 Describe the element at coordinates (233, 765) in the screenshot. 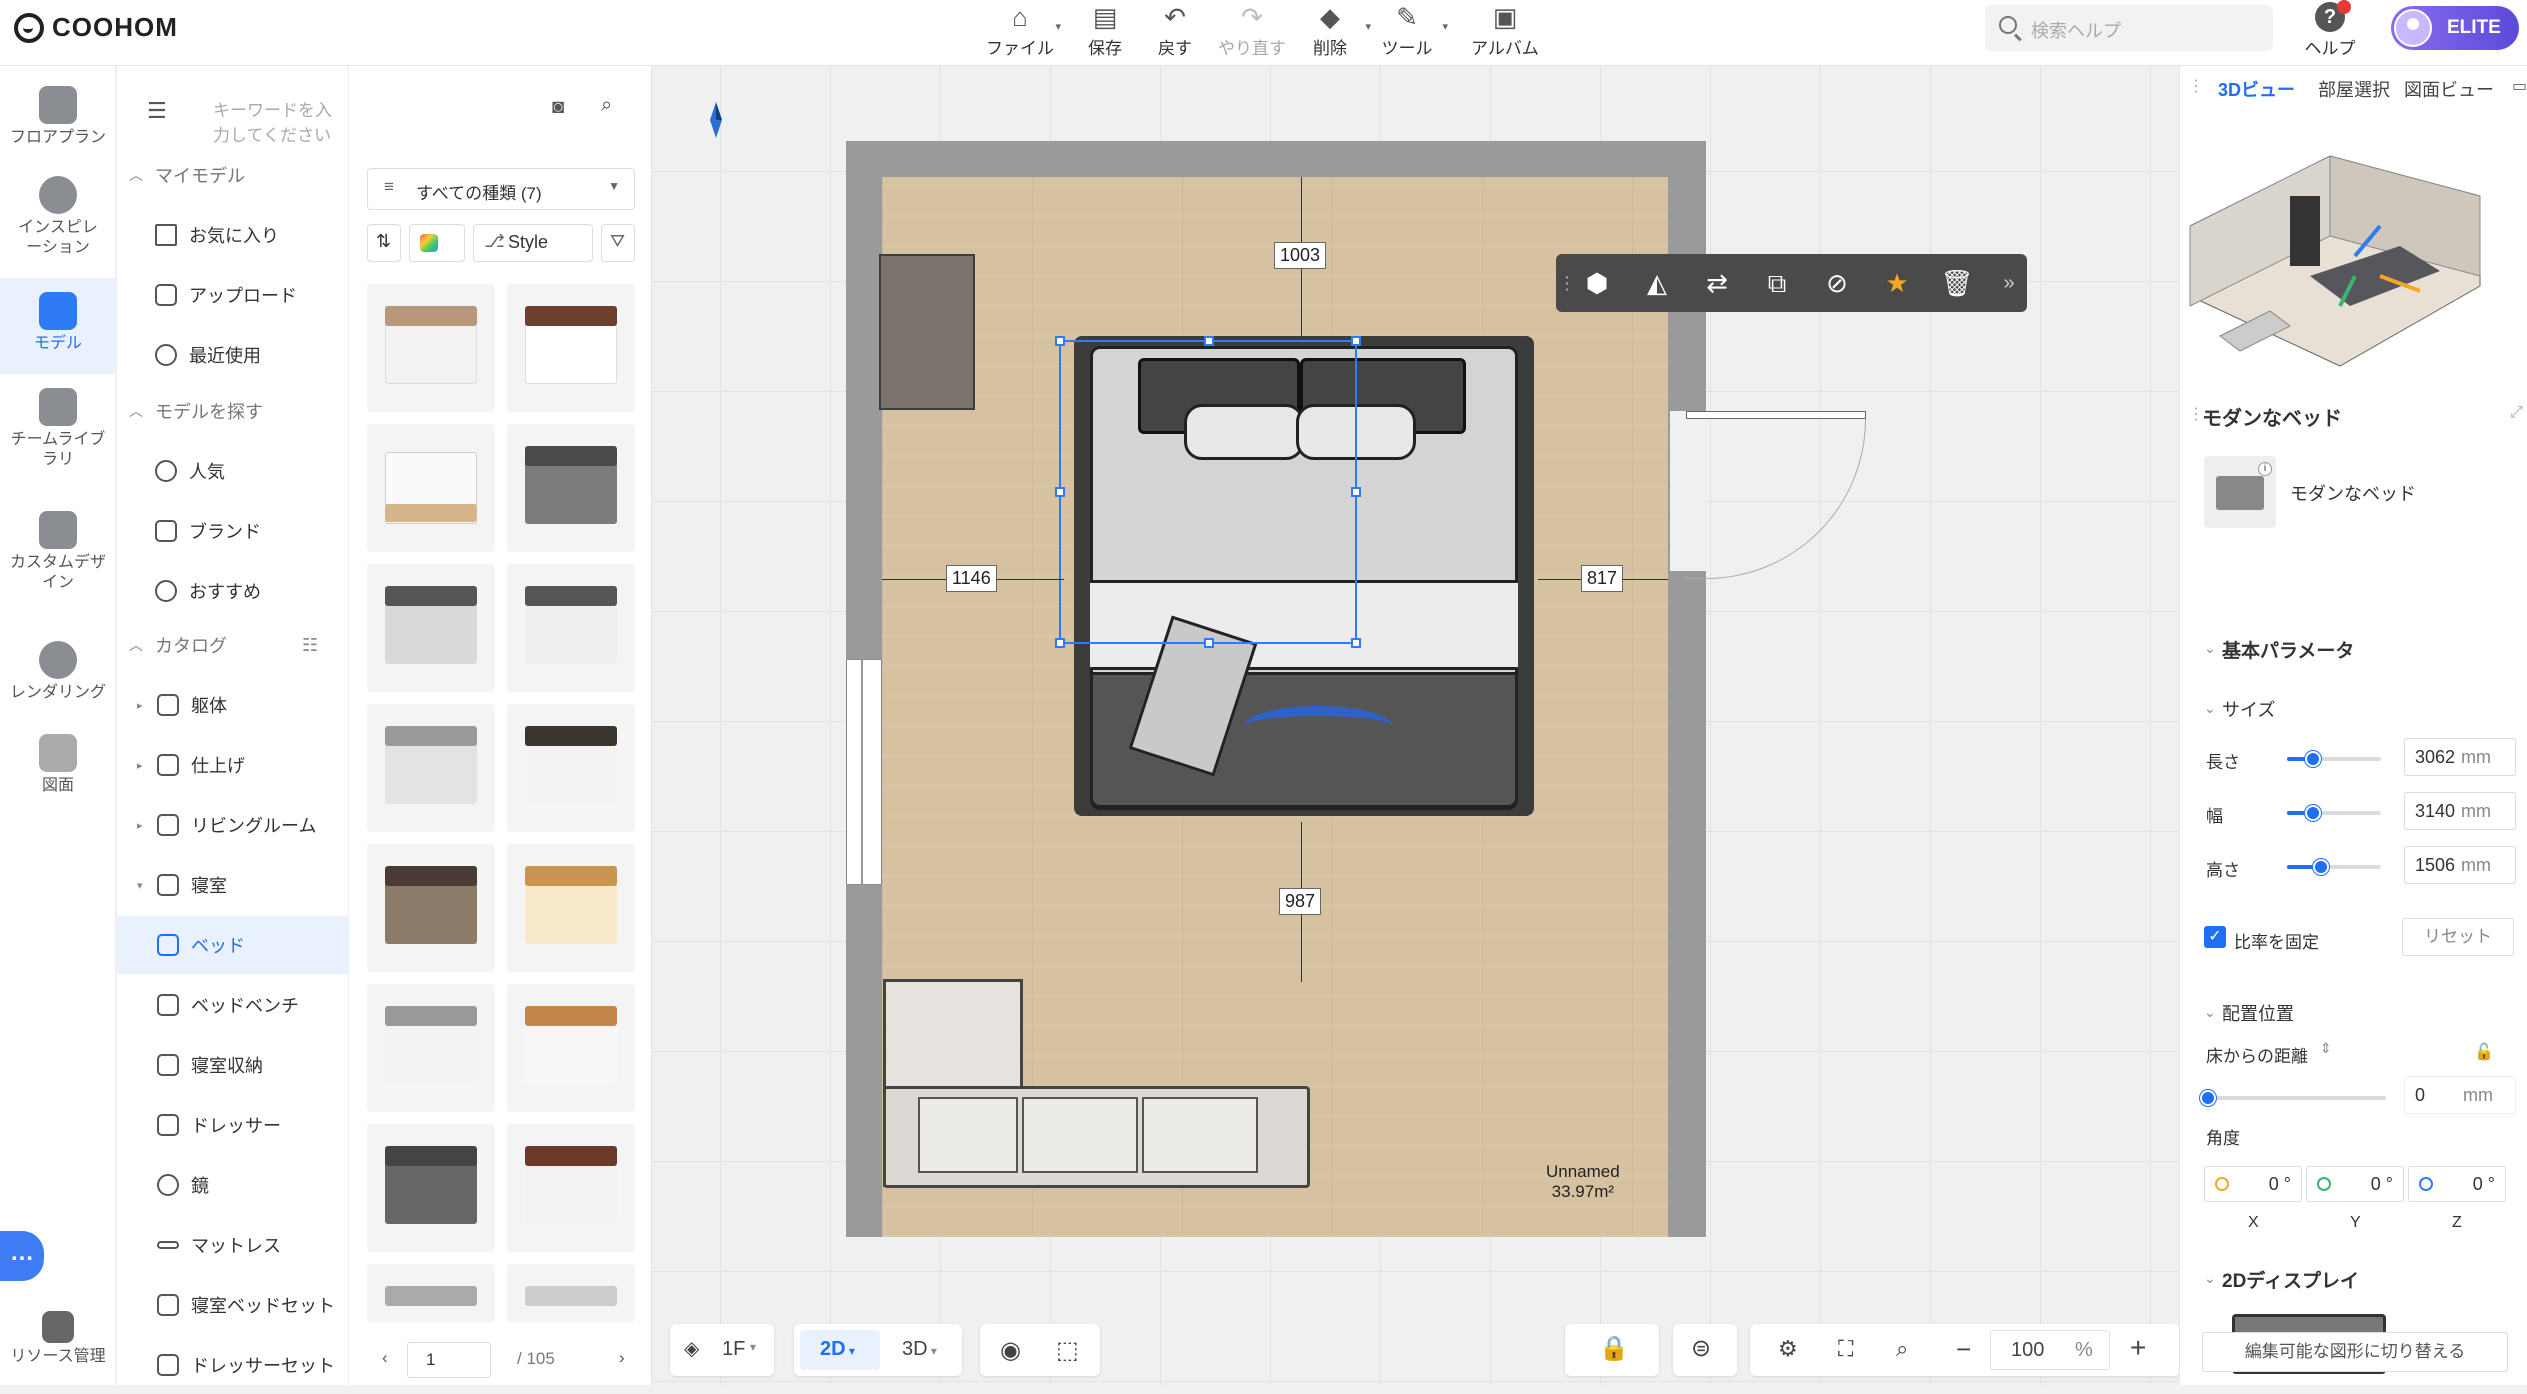

I see `category-finishes: ▸ 仕上げ` at that location.